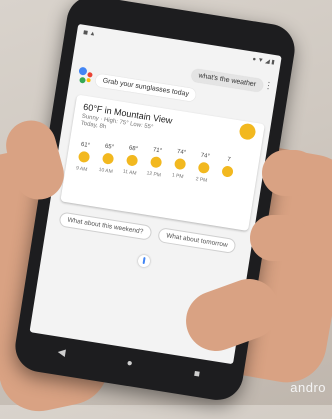 The image size is (332, 419). What do you see at coordinates (89, 33) in the screenshot?
I see `notification-icons: ◼ ▲` at bounding box center [89, 33].